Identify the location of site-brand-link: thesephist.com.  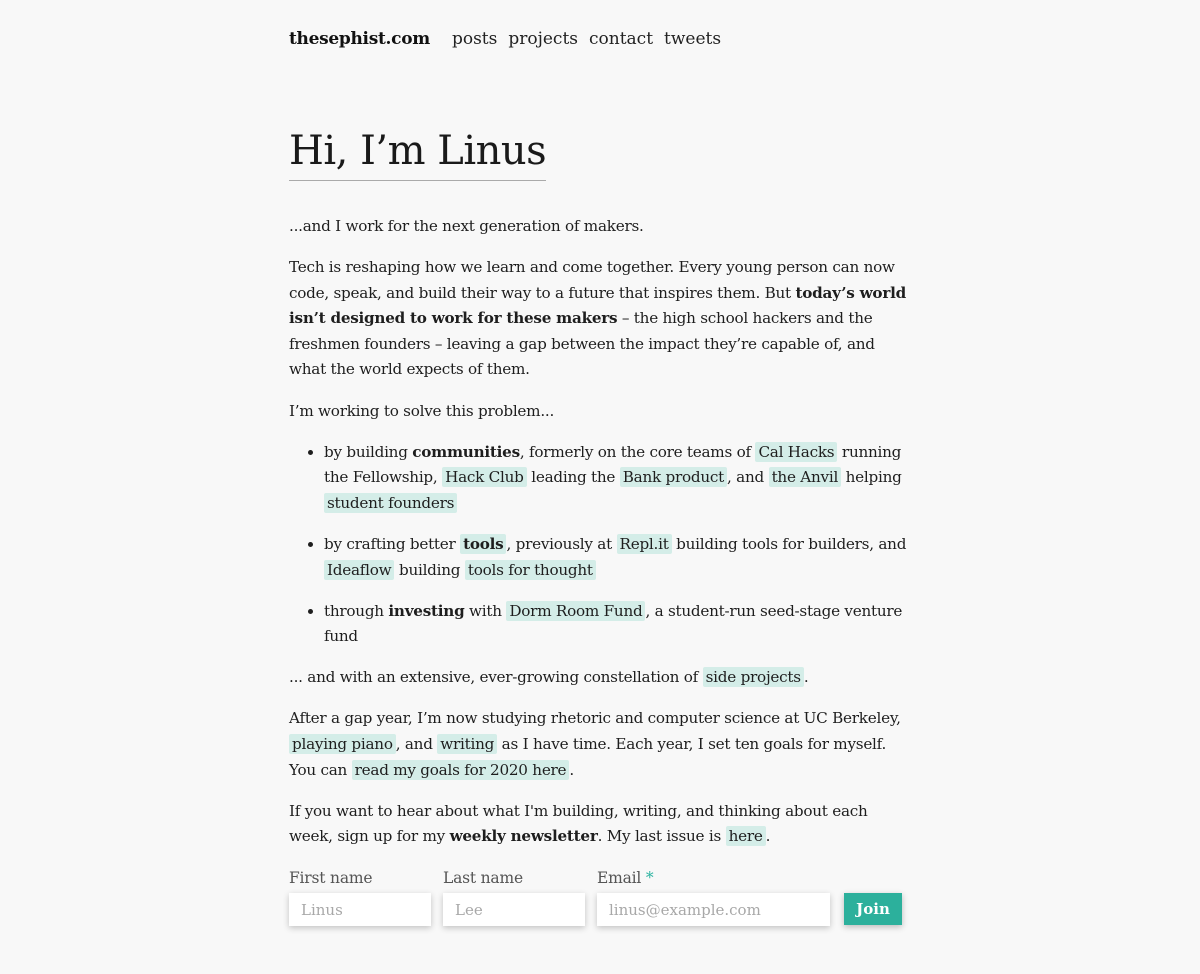
(359, 39).